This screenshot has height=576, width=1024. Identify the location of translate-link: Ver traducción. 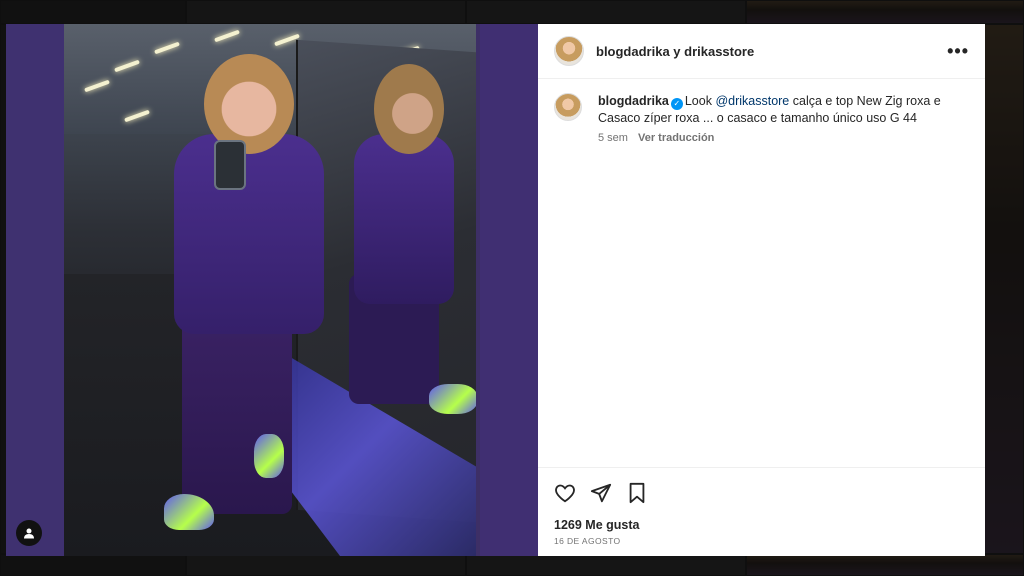
(676, 138).